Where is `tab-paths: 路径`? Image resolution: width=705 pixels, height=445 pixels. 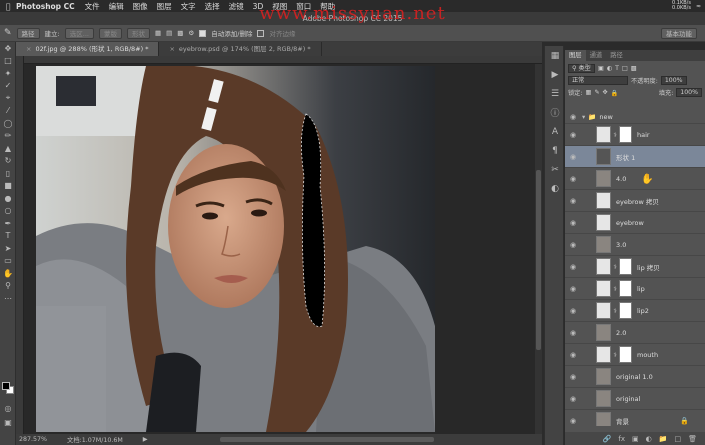
tab-paths: 路径 is located at coordinates (616, 55).